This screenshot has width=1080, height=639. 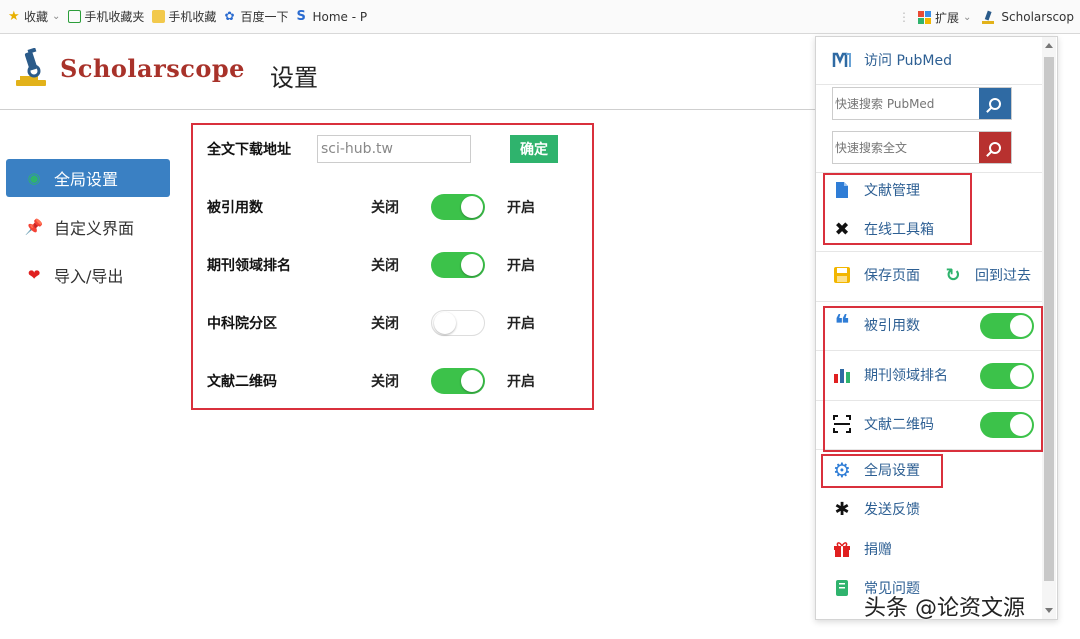 I want to click on feedback-link: ✱ 发送反馈, so click(x=876, y=509).